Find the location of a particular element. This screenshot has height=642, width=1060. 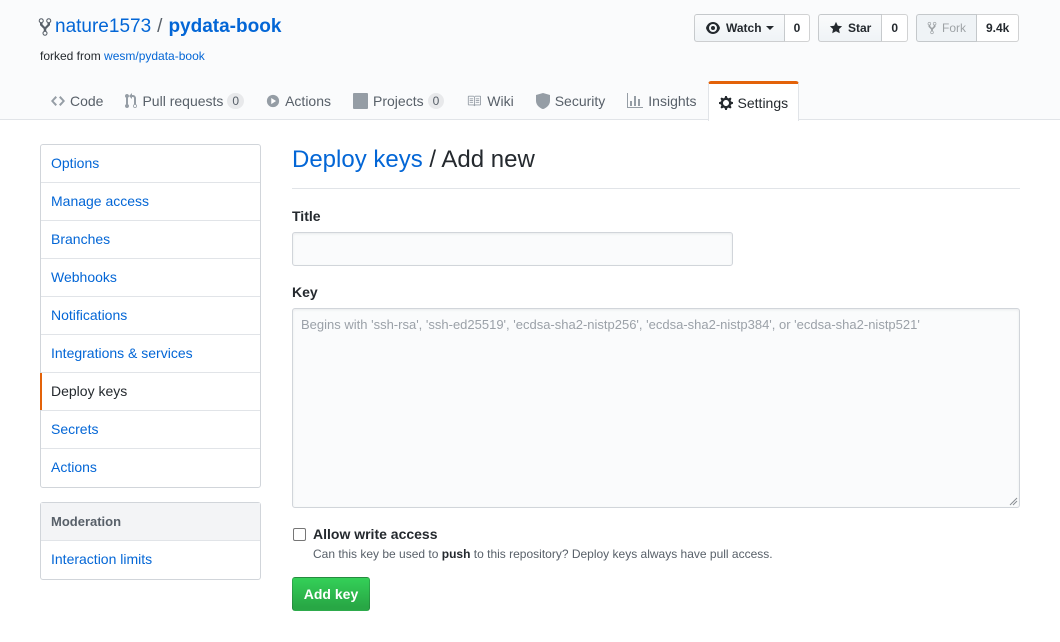

forked-from-link: wesm/pydata-book is located at coordinates (154, 56).